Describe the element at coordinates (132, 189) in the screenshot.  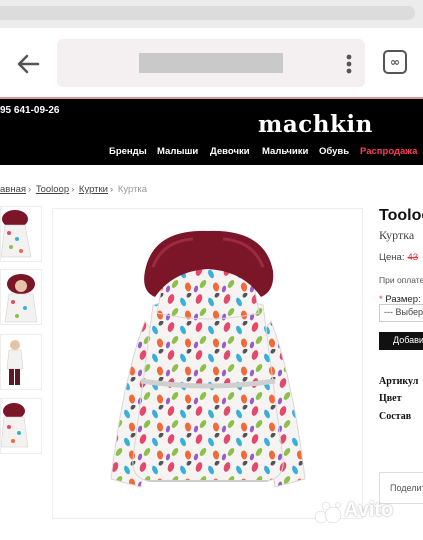
I see `breadcrumb-current: Куртка` at that location.